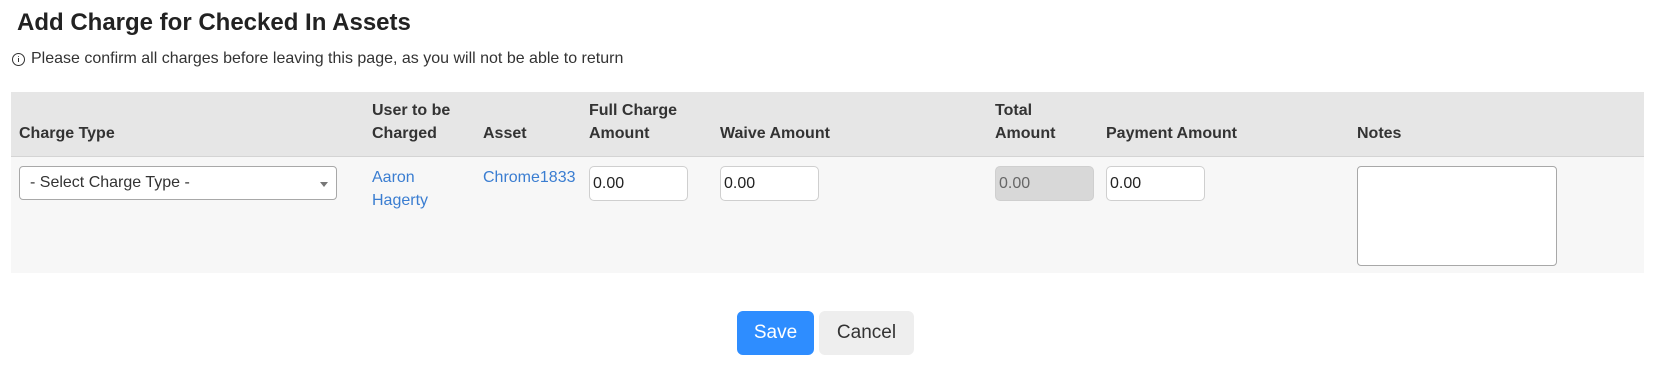 The height and width of the screenshot is (372, 1654). What do you see at coordinates (1044, 183) in the screenshot?
I see `total-amount-field` at bounding box center [1044, 183].